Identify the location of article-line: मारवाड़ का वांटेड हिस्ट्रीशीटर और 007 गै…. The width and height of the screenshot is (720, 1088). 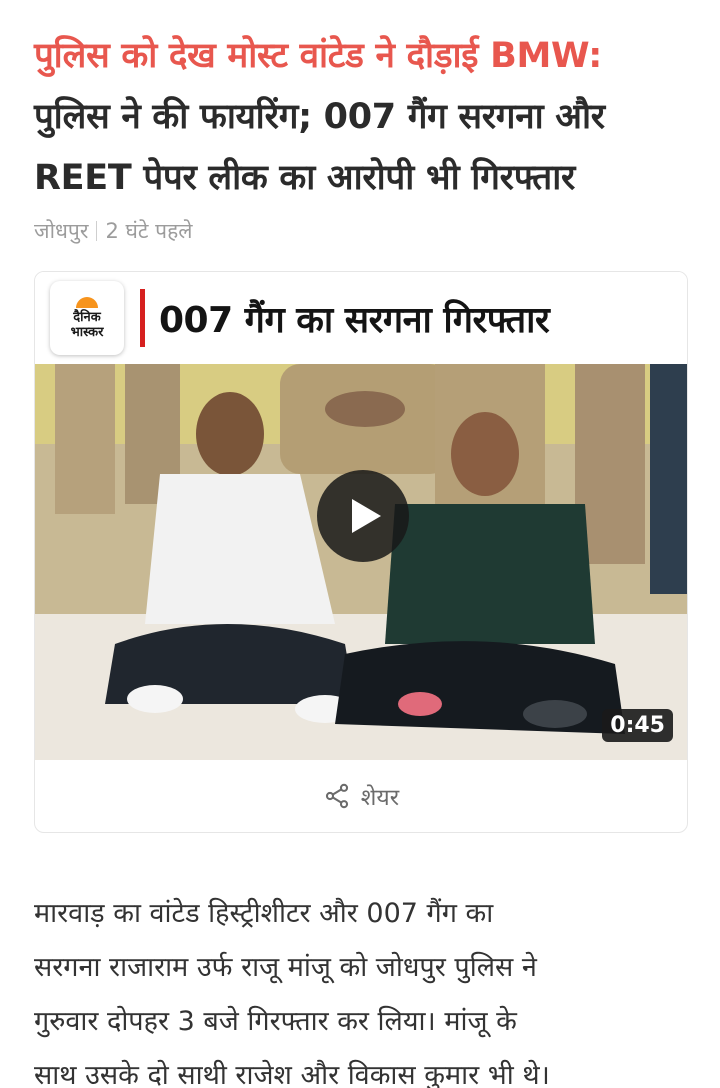
(264, 913).